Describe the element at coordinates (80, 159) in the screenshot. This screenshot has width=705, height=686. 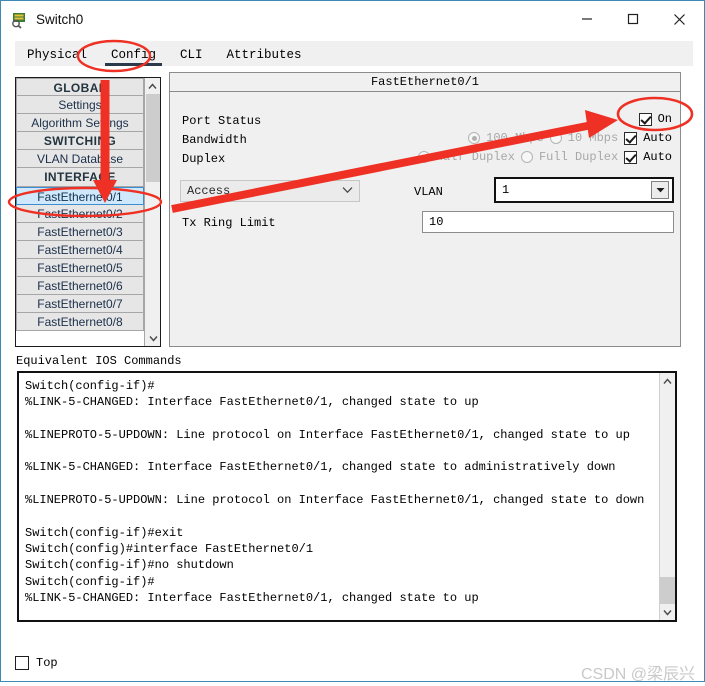
I see `sidebar-item-vlan-database: VLAN Database` at that location.